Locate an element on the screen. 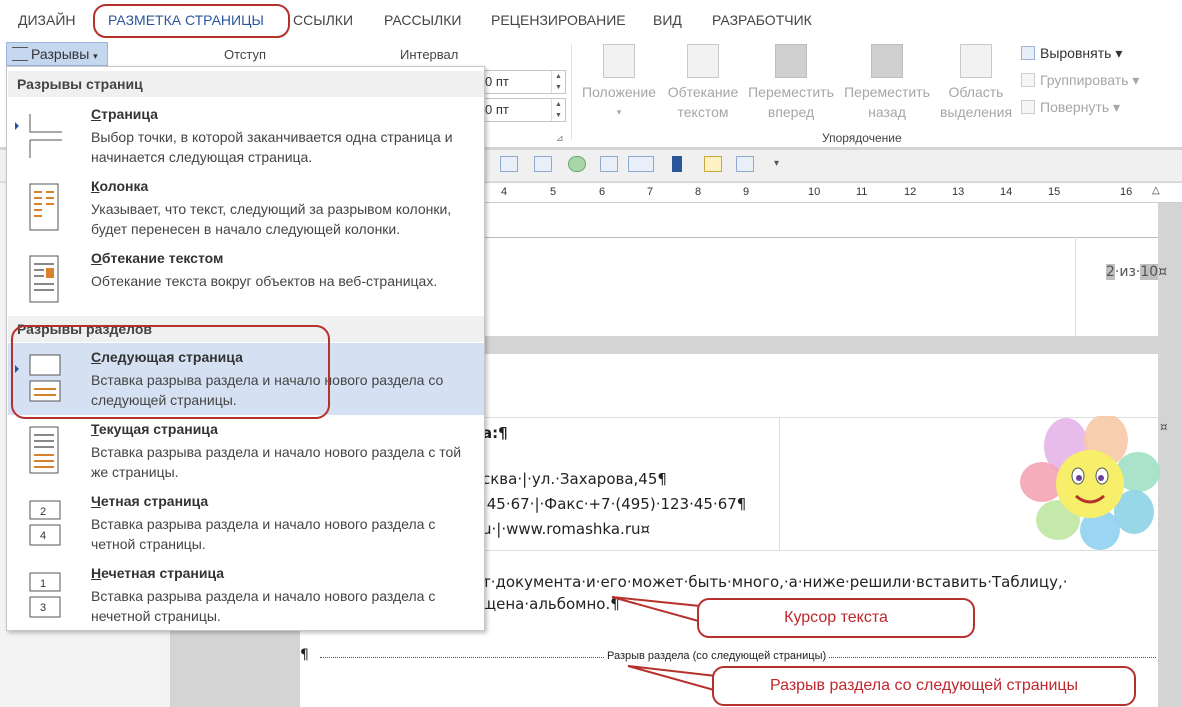 Image resolution: width=1182 pixels, height=707 pixels. wrap-text-button: Обтекание текстом is located at coordinates (703, 83).